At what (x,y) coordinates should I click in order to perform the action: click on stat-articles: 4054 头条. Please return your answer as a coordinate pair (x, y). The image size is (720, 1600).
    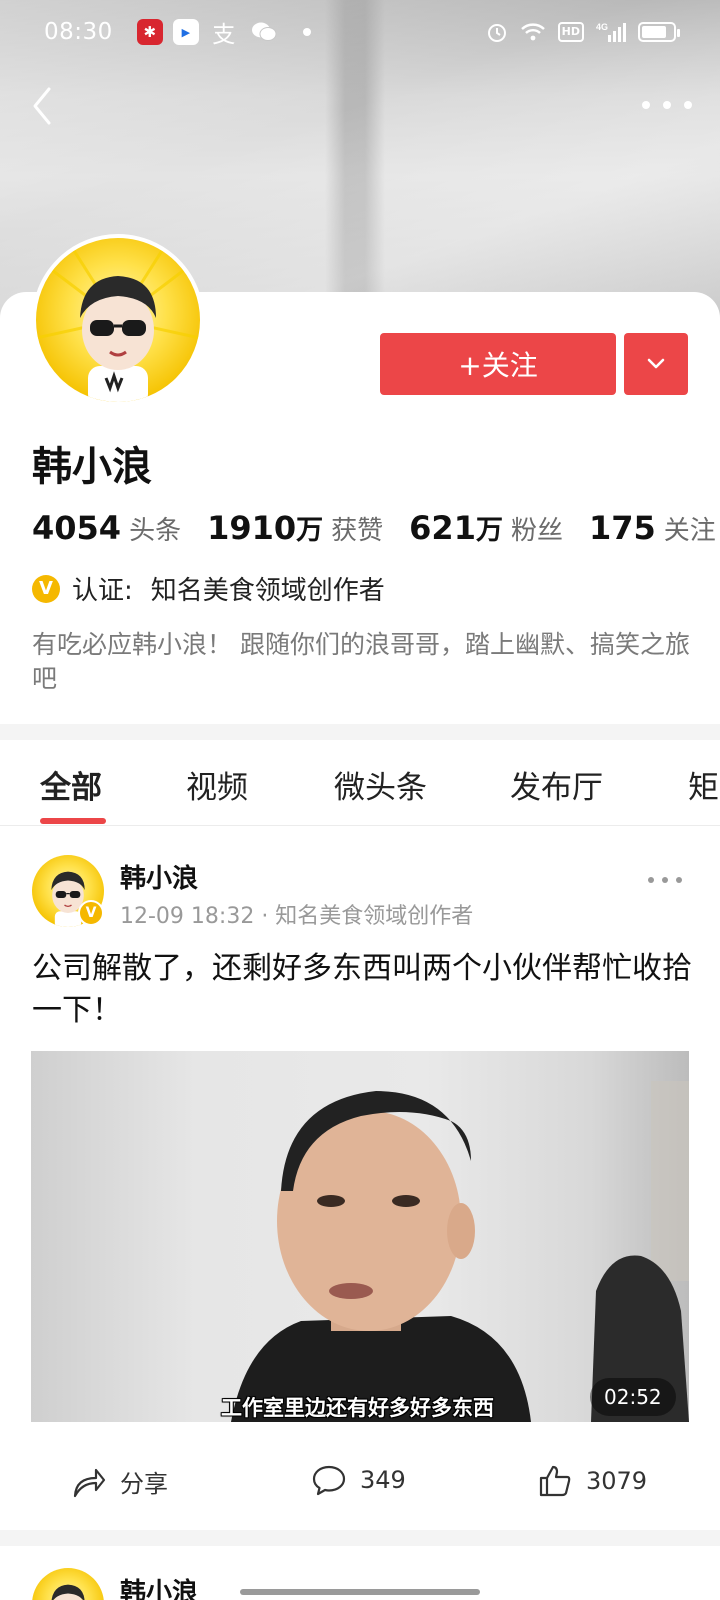
    Looking at the image, I should click on (106, 528).